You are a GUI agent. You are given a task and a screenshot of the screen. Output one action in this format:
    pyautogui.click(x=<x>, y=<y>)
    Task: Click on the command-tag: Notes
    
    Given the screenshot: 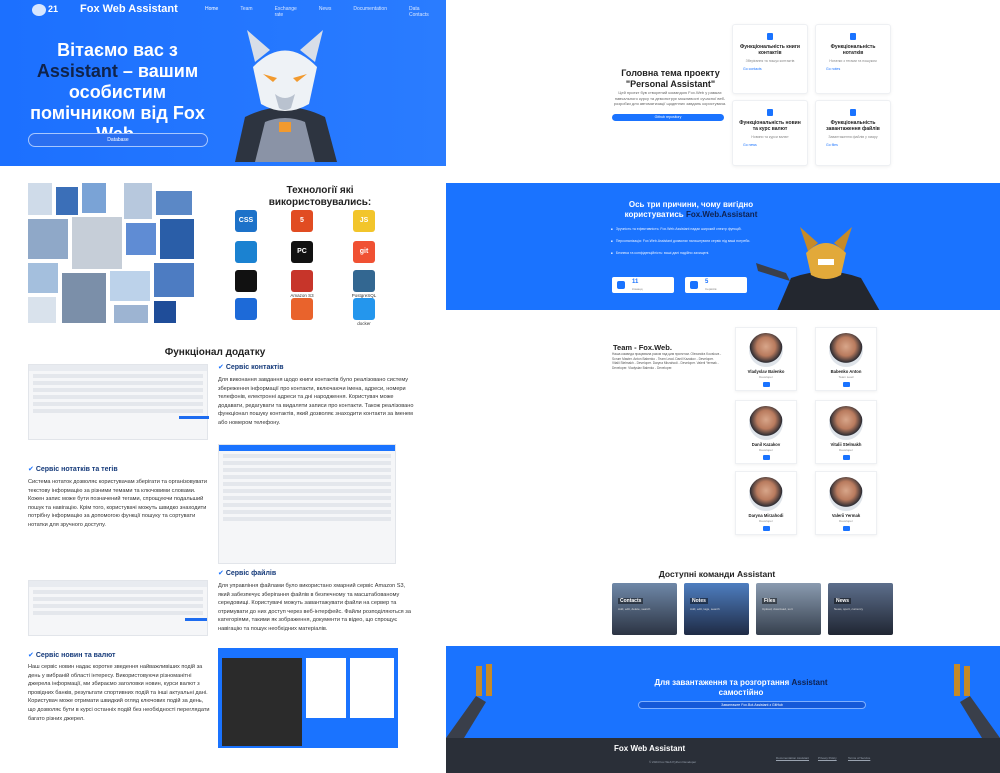 What is the action you would take?
    pyautogui.click(x=699, y=601)
    